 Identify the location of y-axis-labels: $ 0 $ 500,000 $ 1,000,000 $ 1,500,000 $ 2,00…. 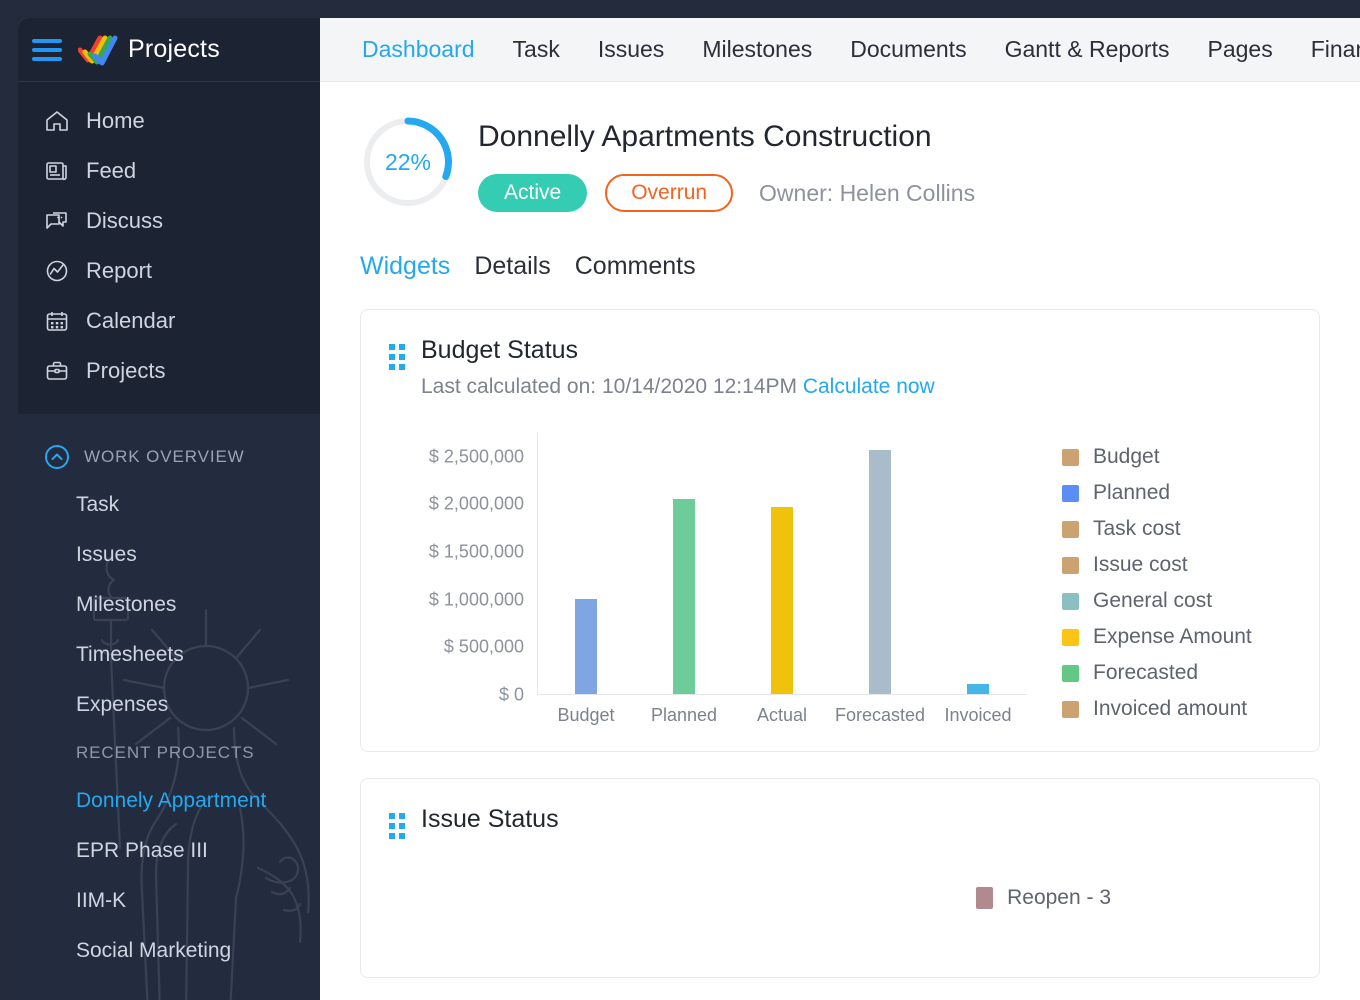
(456, 568).